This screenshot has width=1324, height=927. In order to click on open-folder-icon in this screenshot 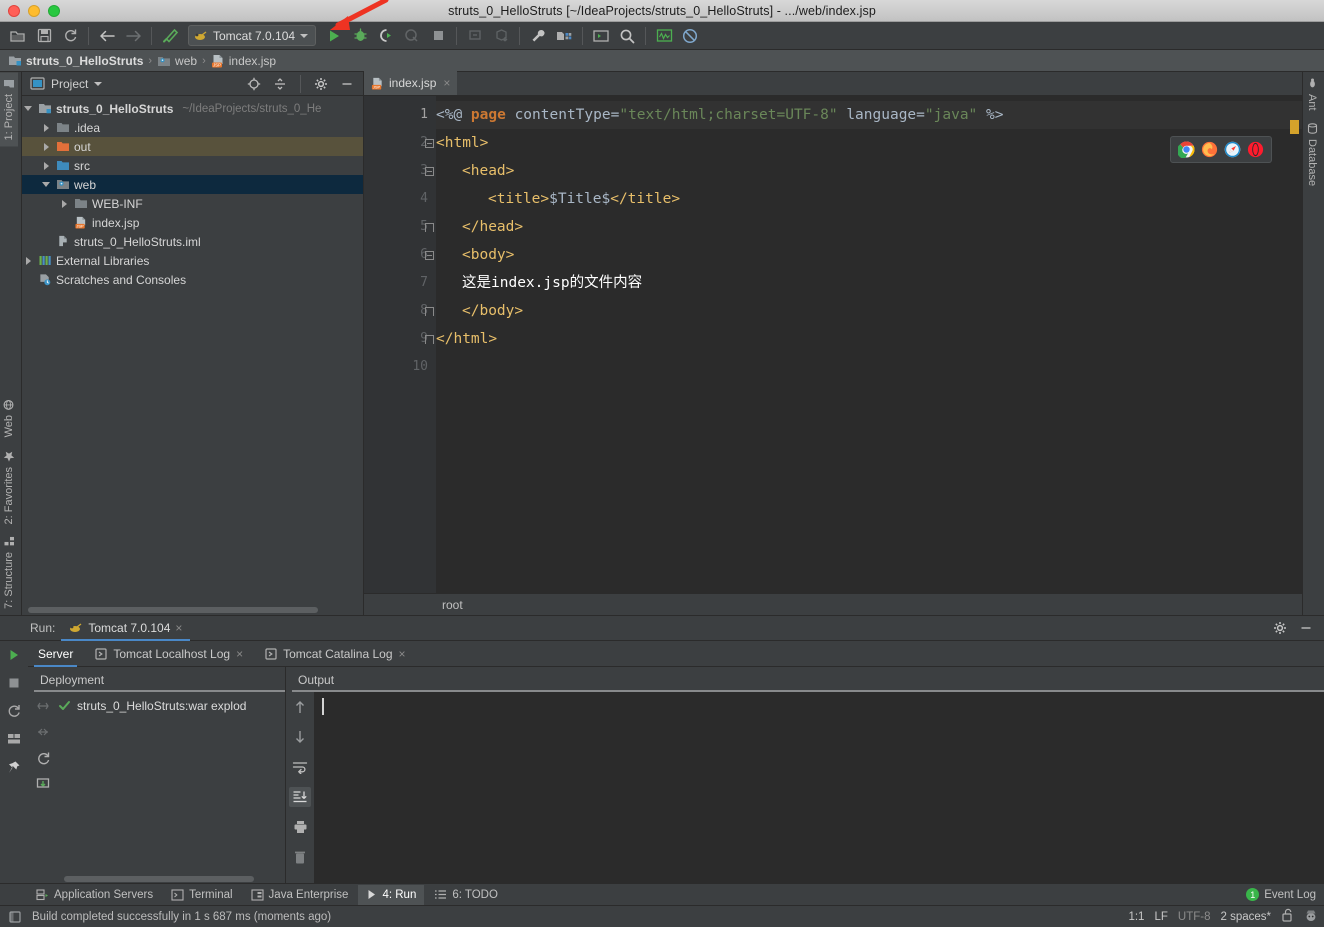, I will do `click(18, 36)`.